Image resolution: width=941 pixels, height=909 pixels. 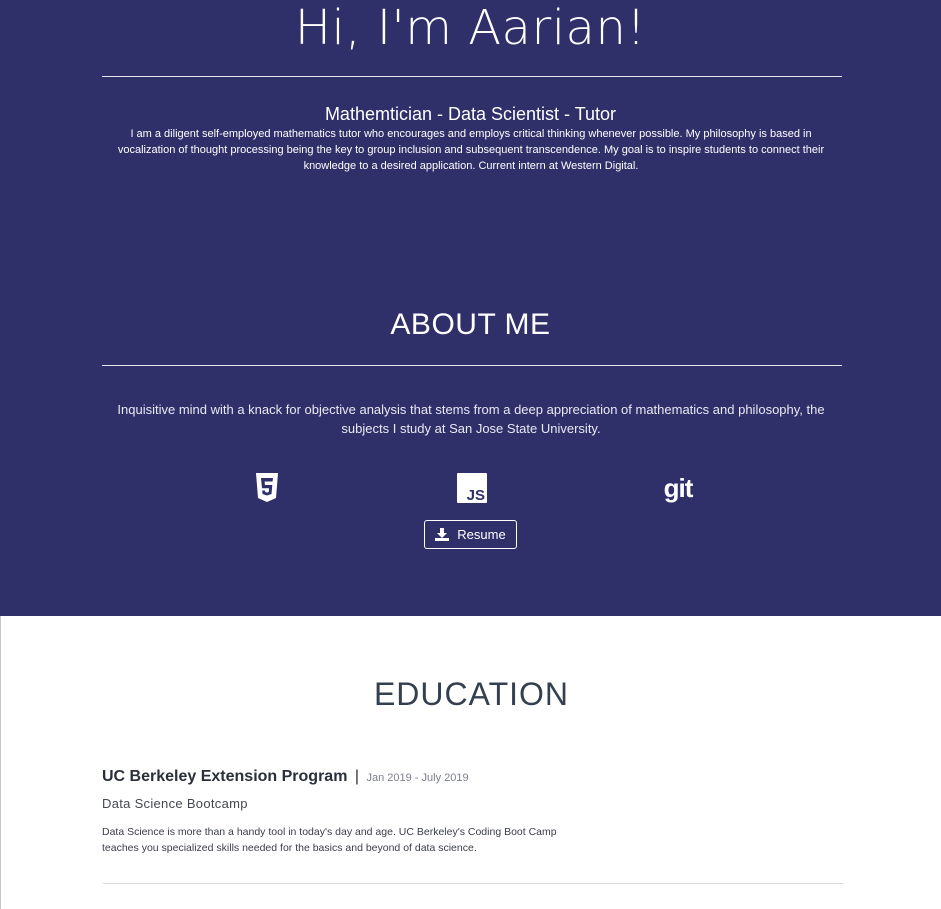 I want to click on hero-subtitle: Mathemtician - Data Scientist - Tutor, so click(x=470, y=114).